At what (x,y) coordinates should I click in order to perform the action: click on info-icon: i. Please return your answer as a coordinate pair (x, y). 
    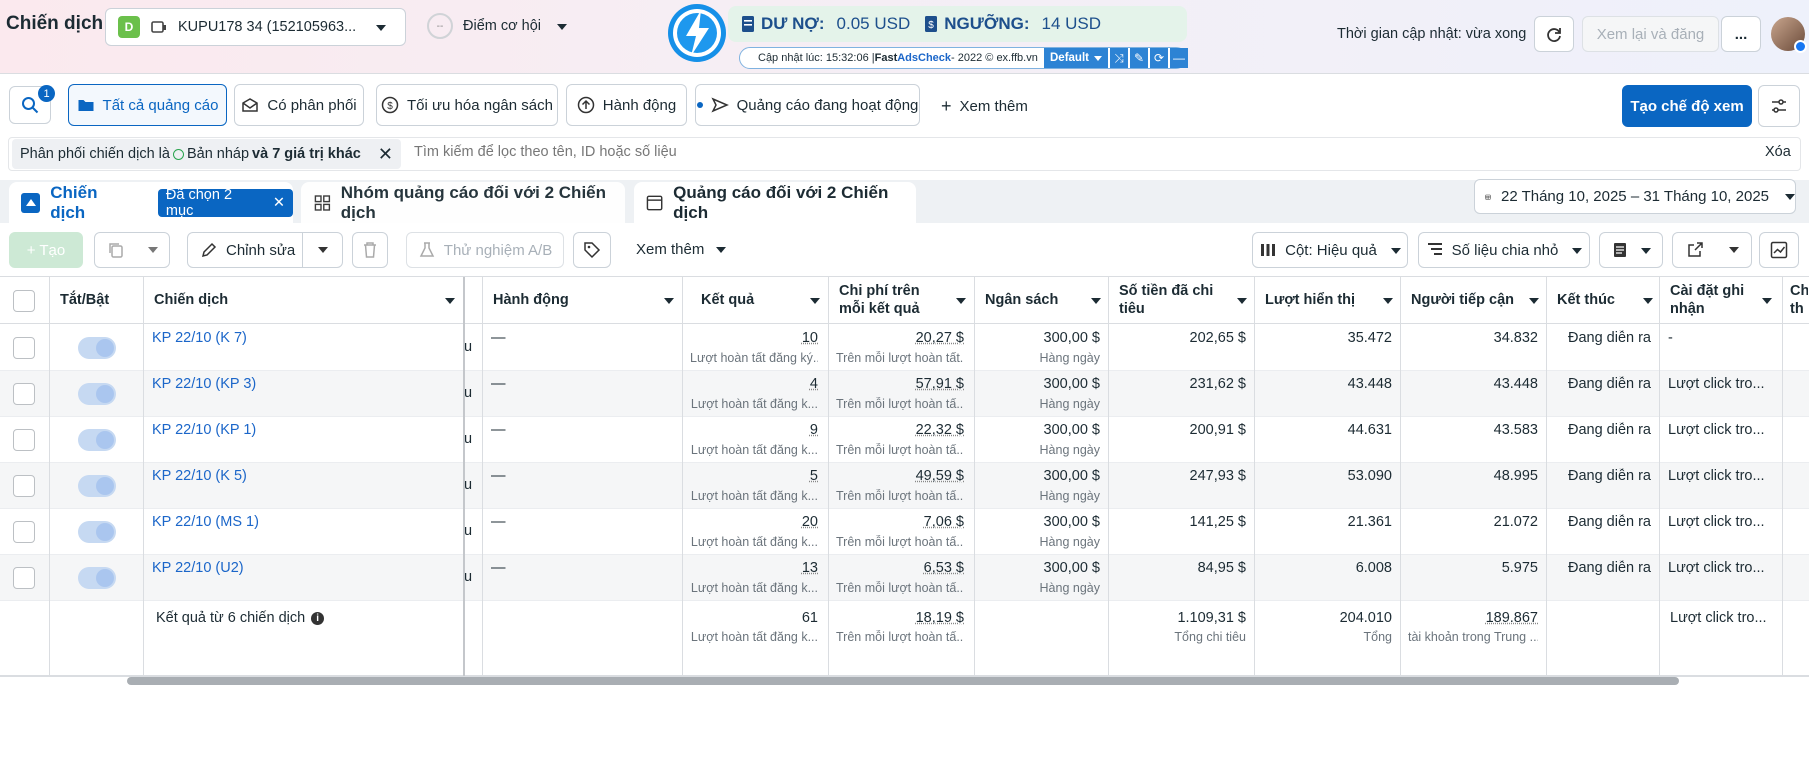
    Looking at the image, I should click on (318, 618).